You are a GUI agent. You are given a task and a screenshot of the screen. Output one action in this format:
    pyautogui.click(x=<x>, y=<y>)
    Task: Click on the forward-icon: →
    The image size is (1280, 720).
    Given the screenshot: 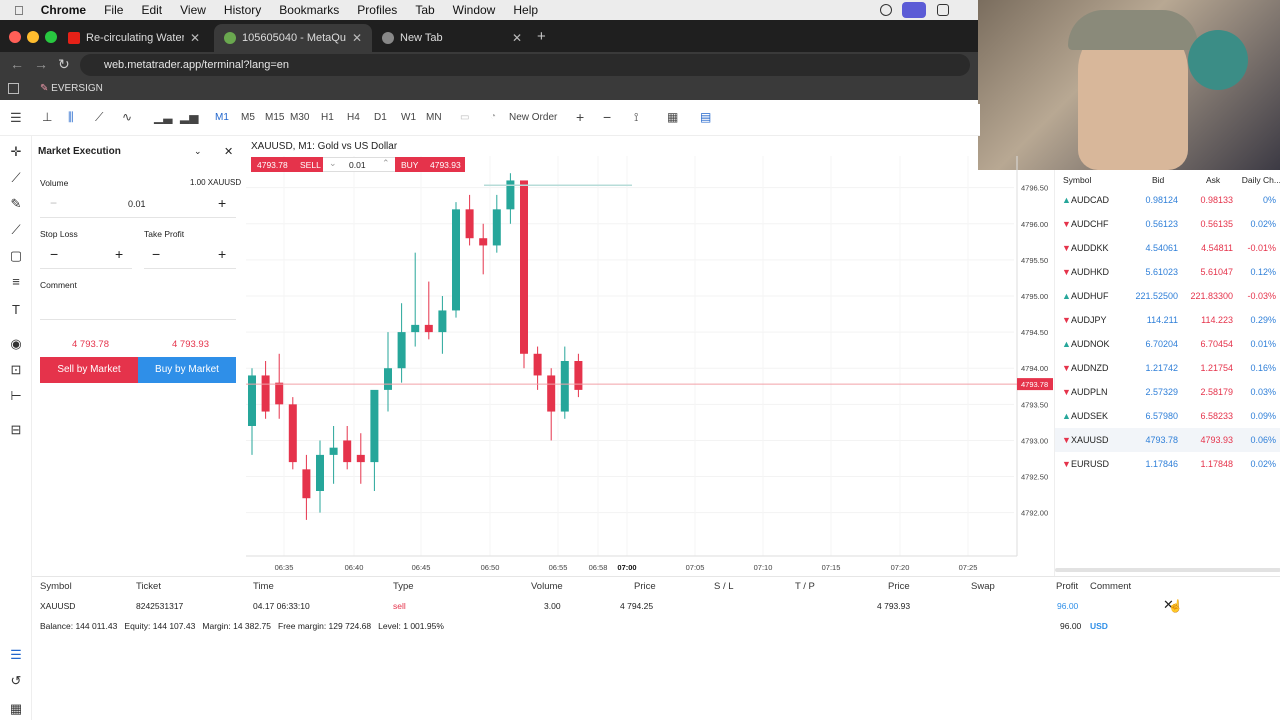 What is the action you would take?
    pyautogui.click(x=41, y=64)
    